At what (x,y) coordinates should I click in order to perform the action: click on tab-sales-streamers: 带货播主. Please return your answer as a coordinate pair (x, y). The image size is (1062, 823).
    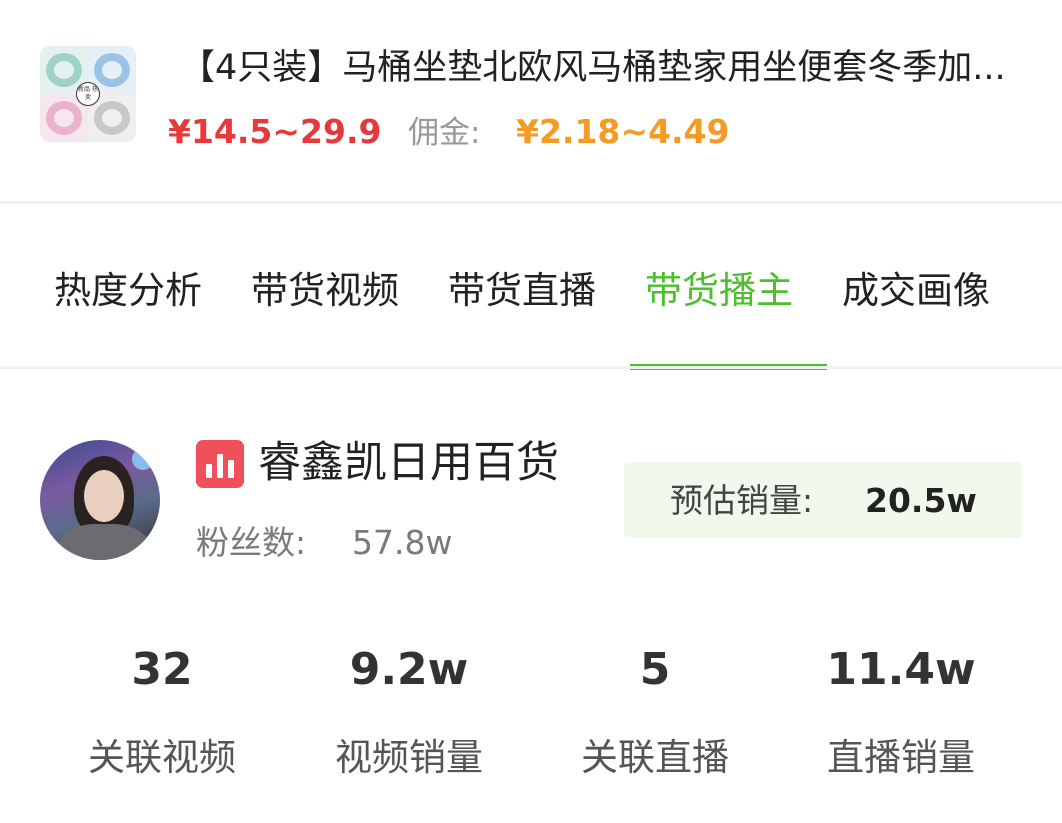
    Looking at the image, I should click on (719, 291).